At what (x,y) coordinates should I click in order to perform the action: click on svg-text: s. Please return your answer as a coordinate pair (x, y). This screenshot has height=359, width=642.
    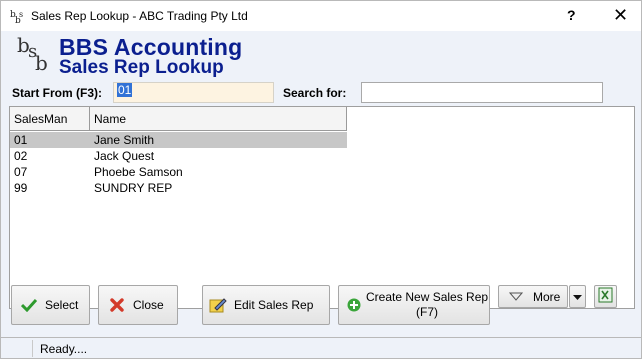
    Looking at the image, I should click on (21, 14).